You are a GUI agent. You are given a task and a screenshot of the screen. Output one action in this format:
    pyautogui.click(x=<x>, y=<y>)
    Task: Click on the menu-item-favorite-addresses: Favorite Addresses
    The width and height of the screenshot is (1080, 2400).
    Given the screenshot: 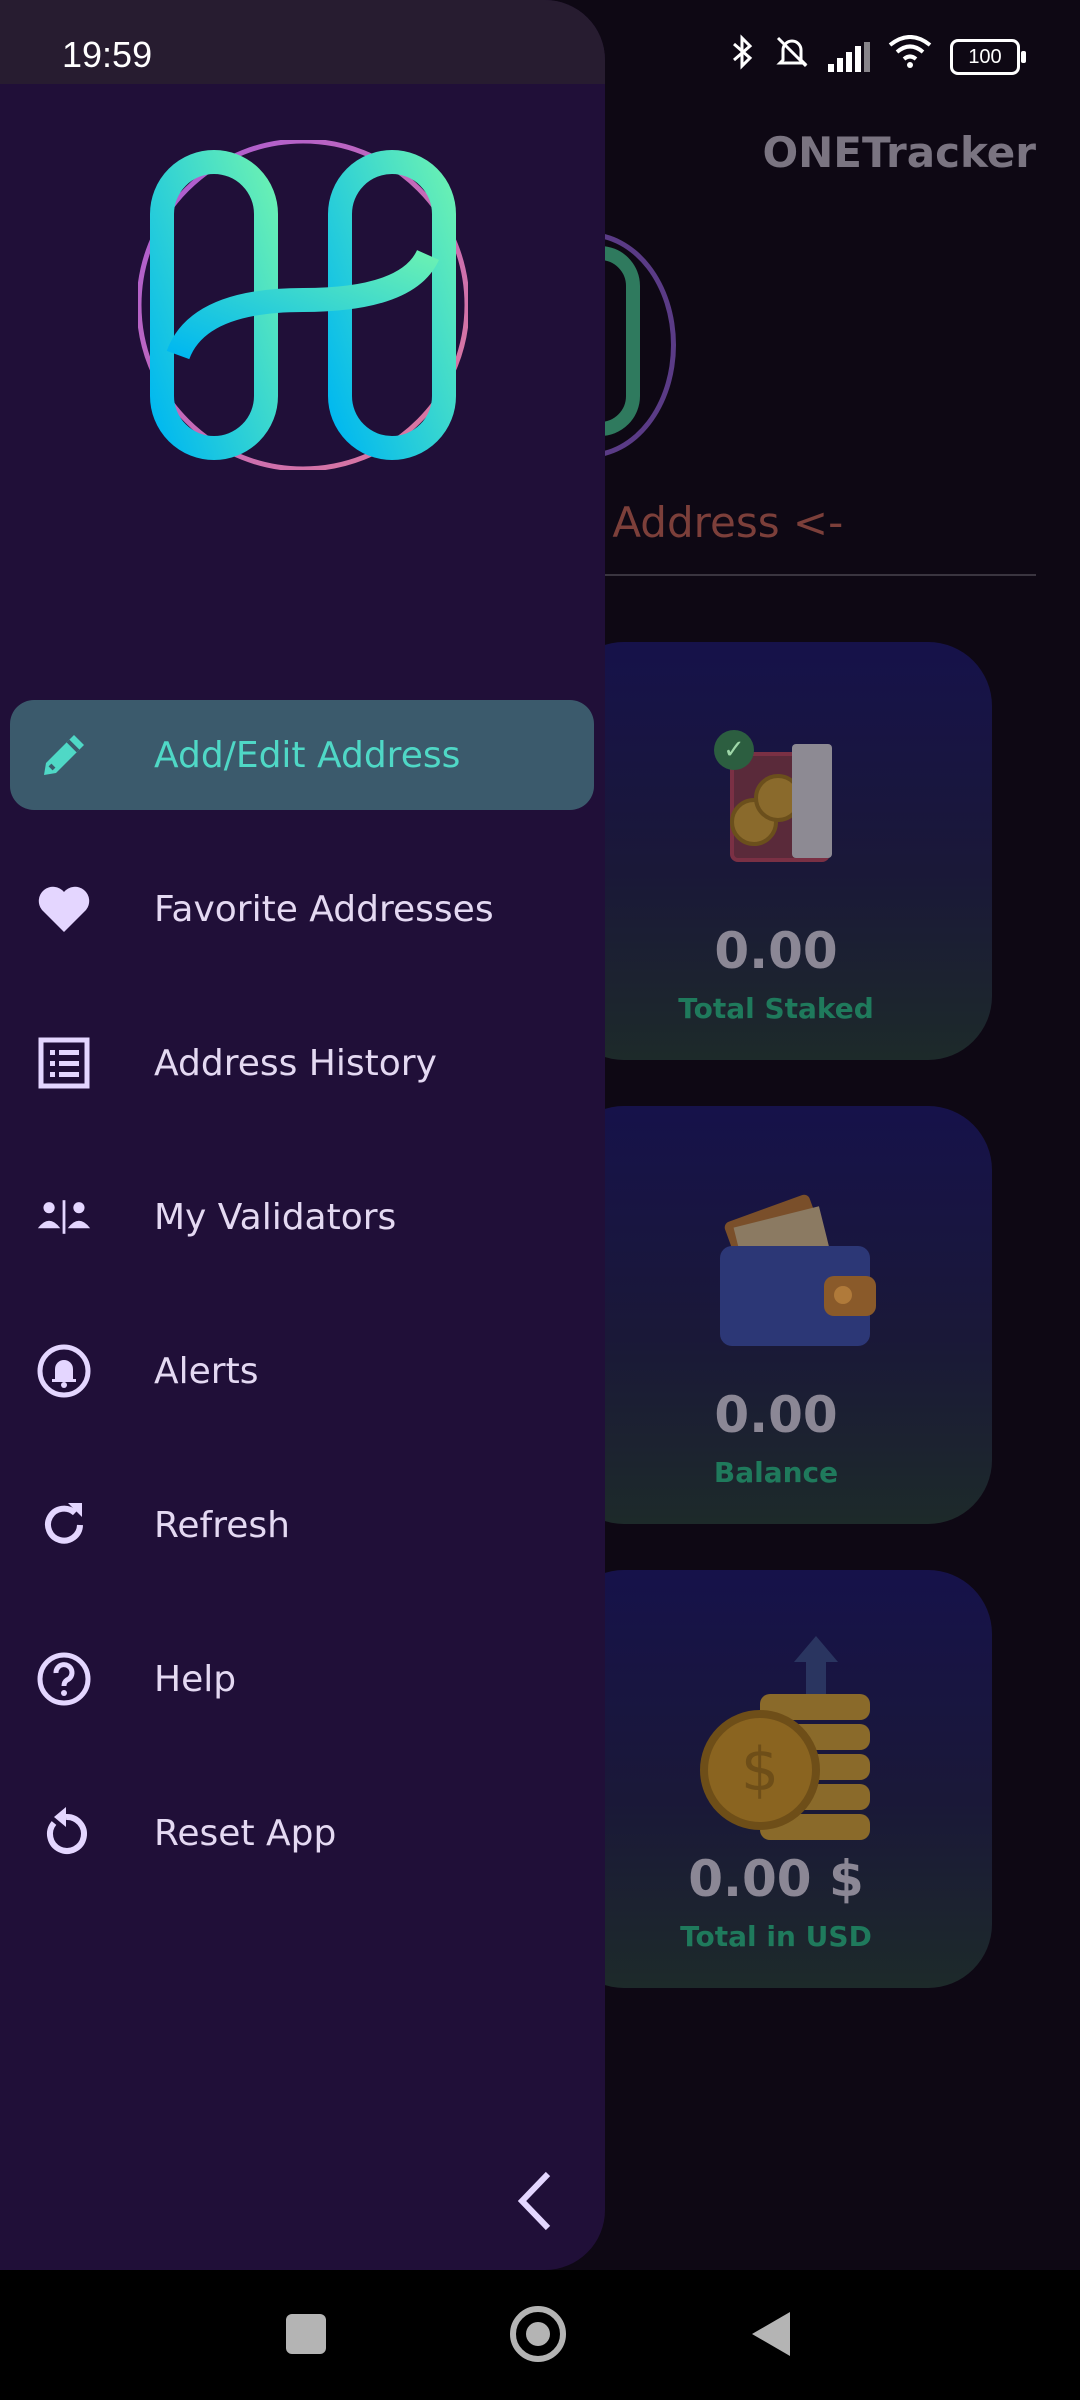 What is the action you would take?
    pyautogui.click(x=302, y=909)
    